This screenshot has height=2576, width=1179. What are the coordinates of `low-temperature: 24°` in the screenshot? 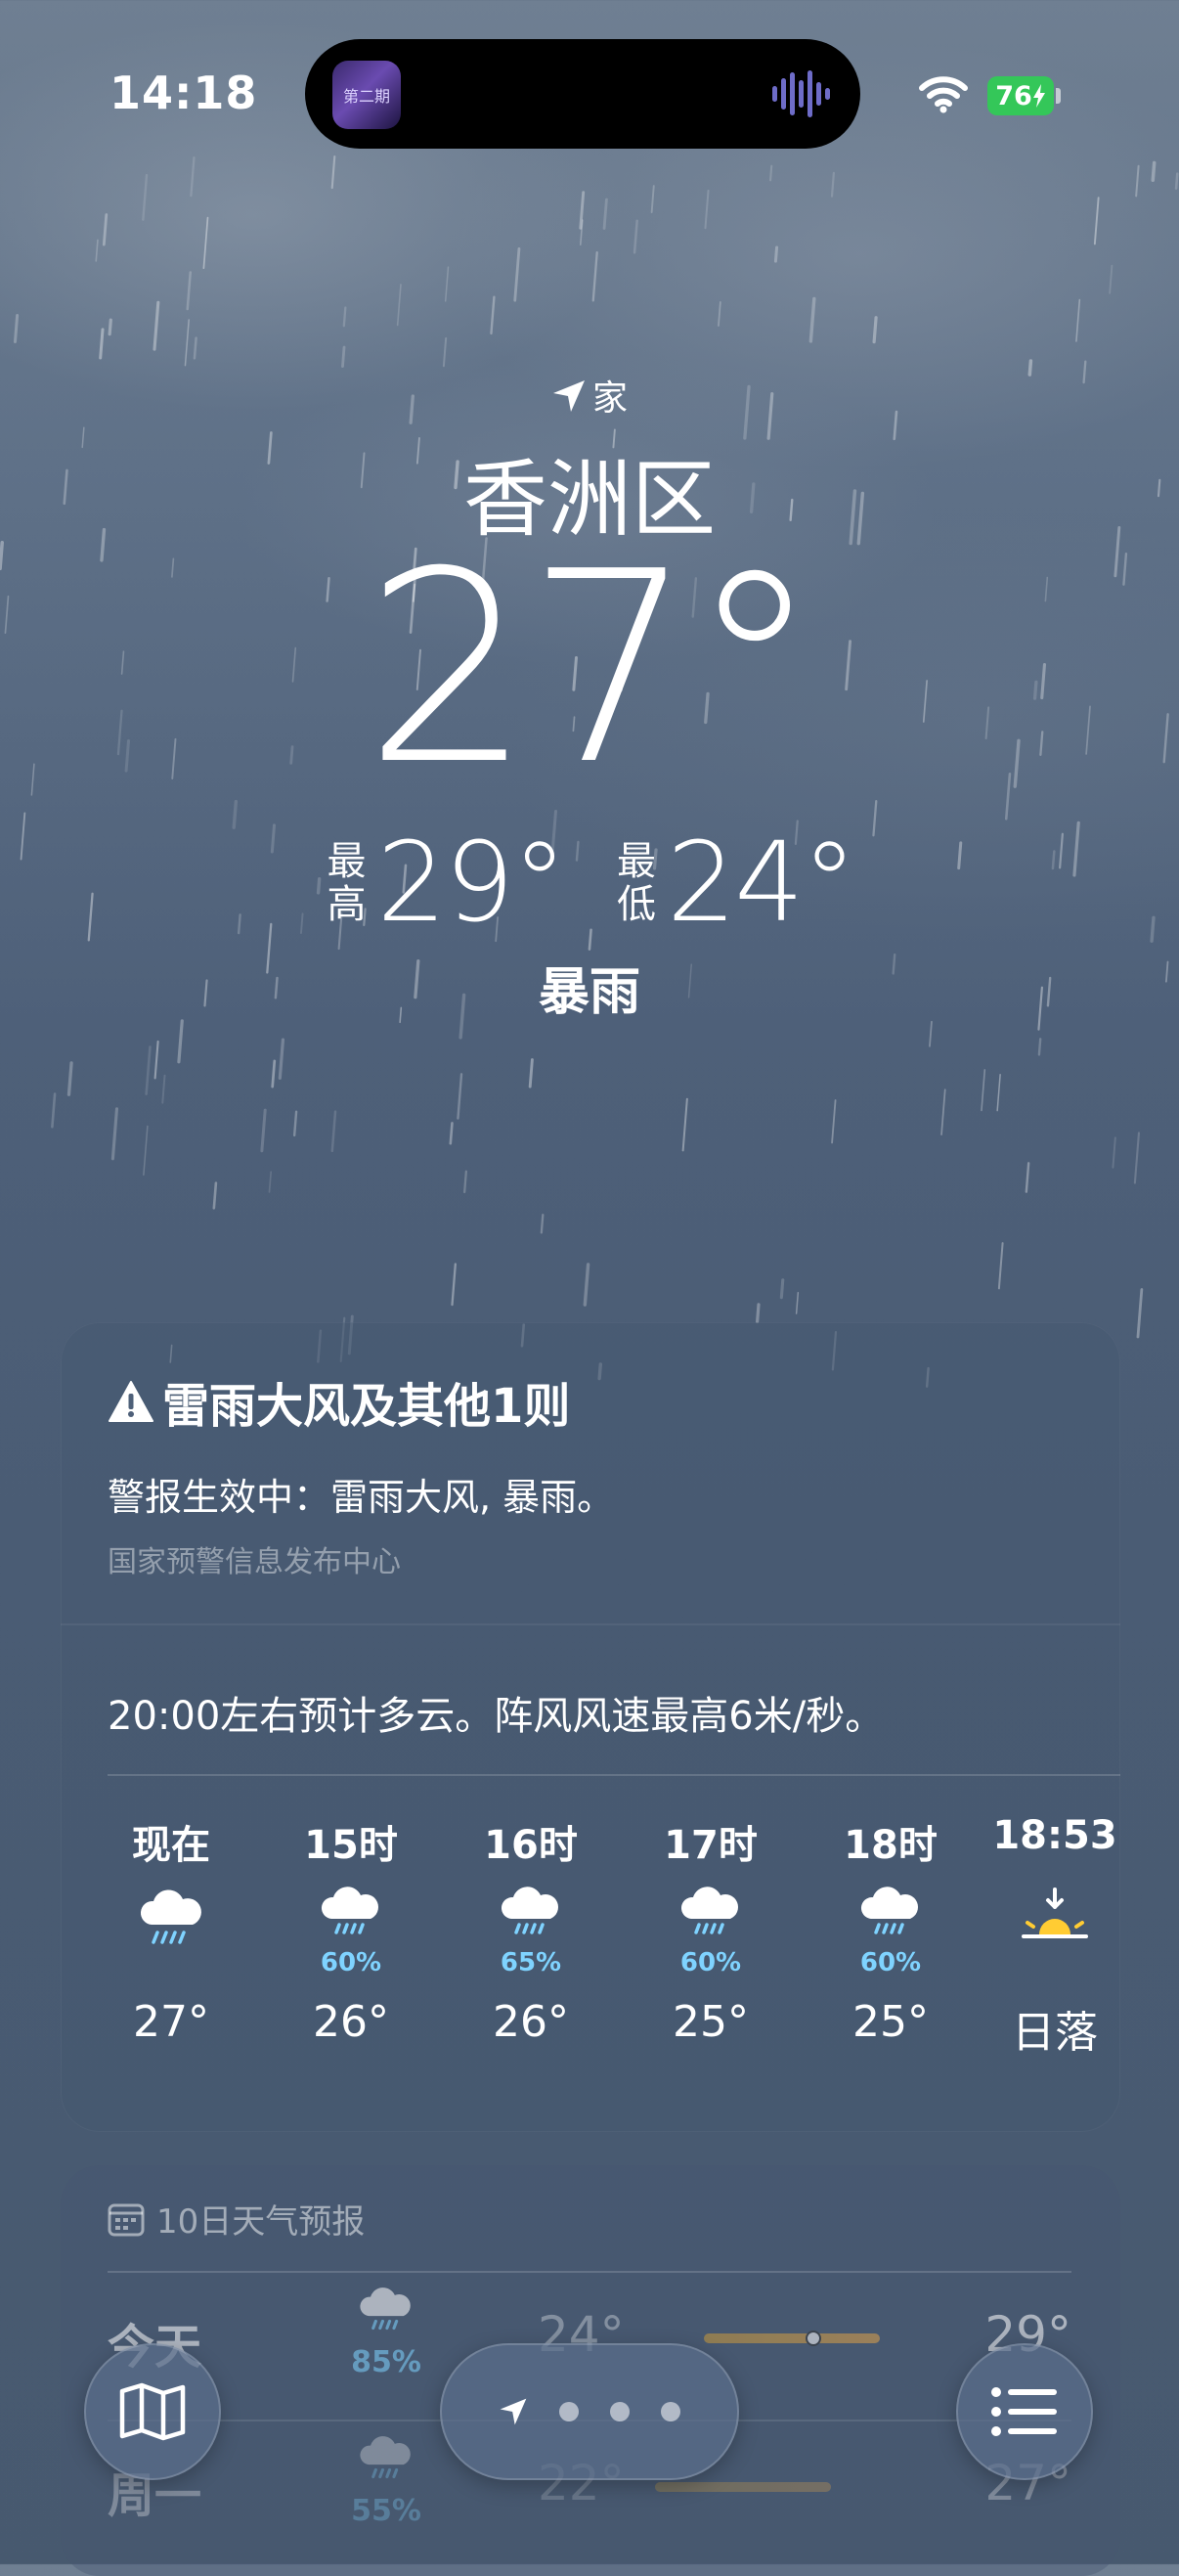 It's located at (762, 884).